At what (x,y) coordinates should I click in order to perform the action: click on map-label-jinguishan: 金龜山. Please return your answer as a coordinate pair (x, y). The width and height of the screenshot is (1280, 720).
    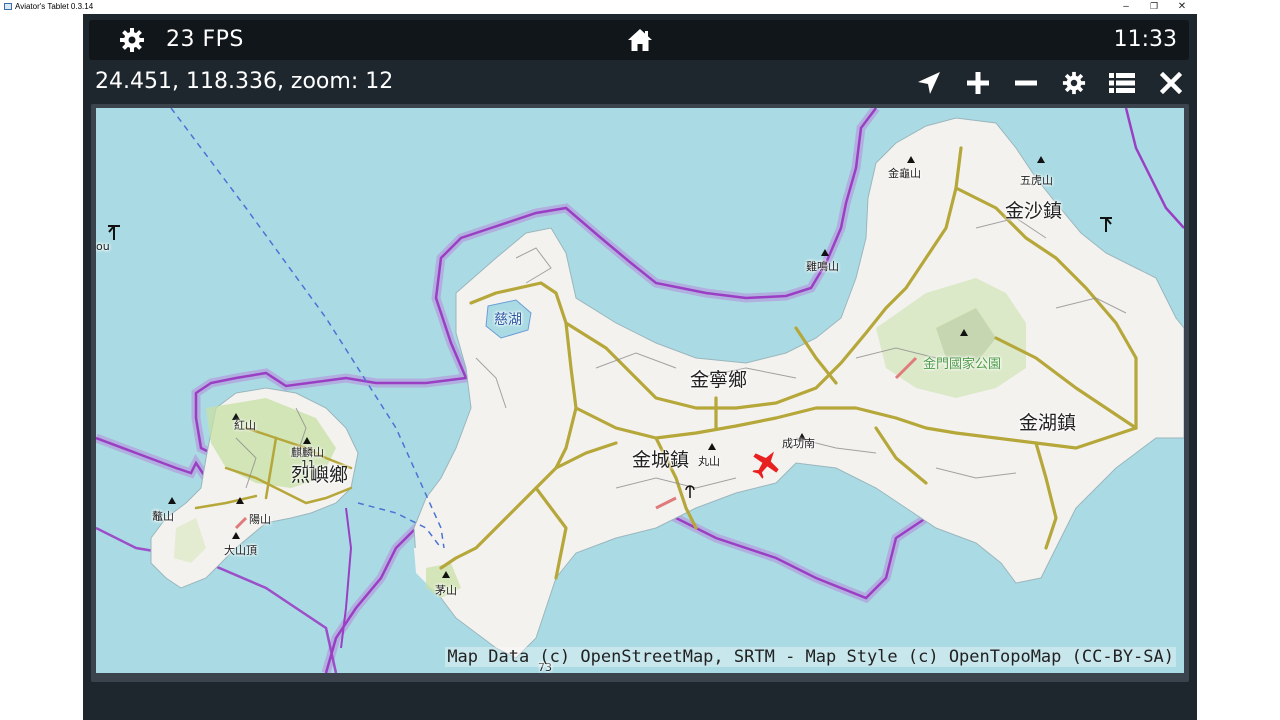
    Looking at the image, I should click on (904, 173).